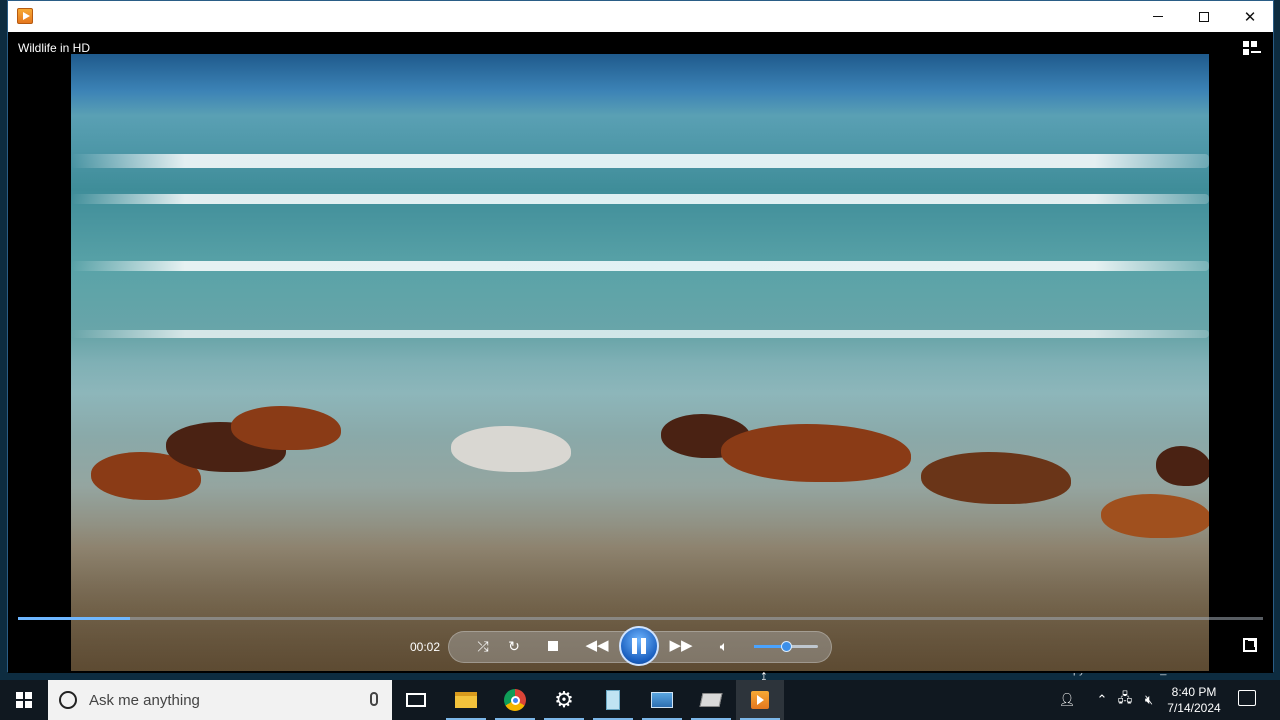 The height and width of the screenshot is (720, 1280). I want to click on shuffle-icon: ⤮, so click(483, 646).